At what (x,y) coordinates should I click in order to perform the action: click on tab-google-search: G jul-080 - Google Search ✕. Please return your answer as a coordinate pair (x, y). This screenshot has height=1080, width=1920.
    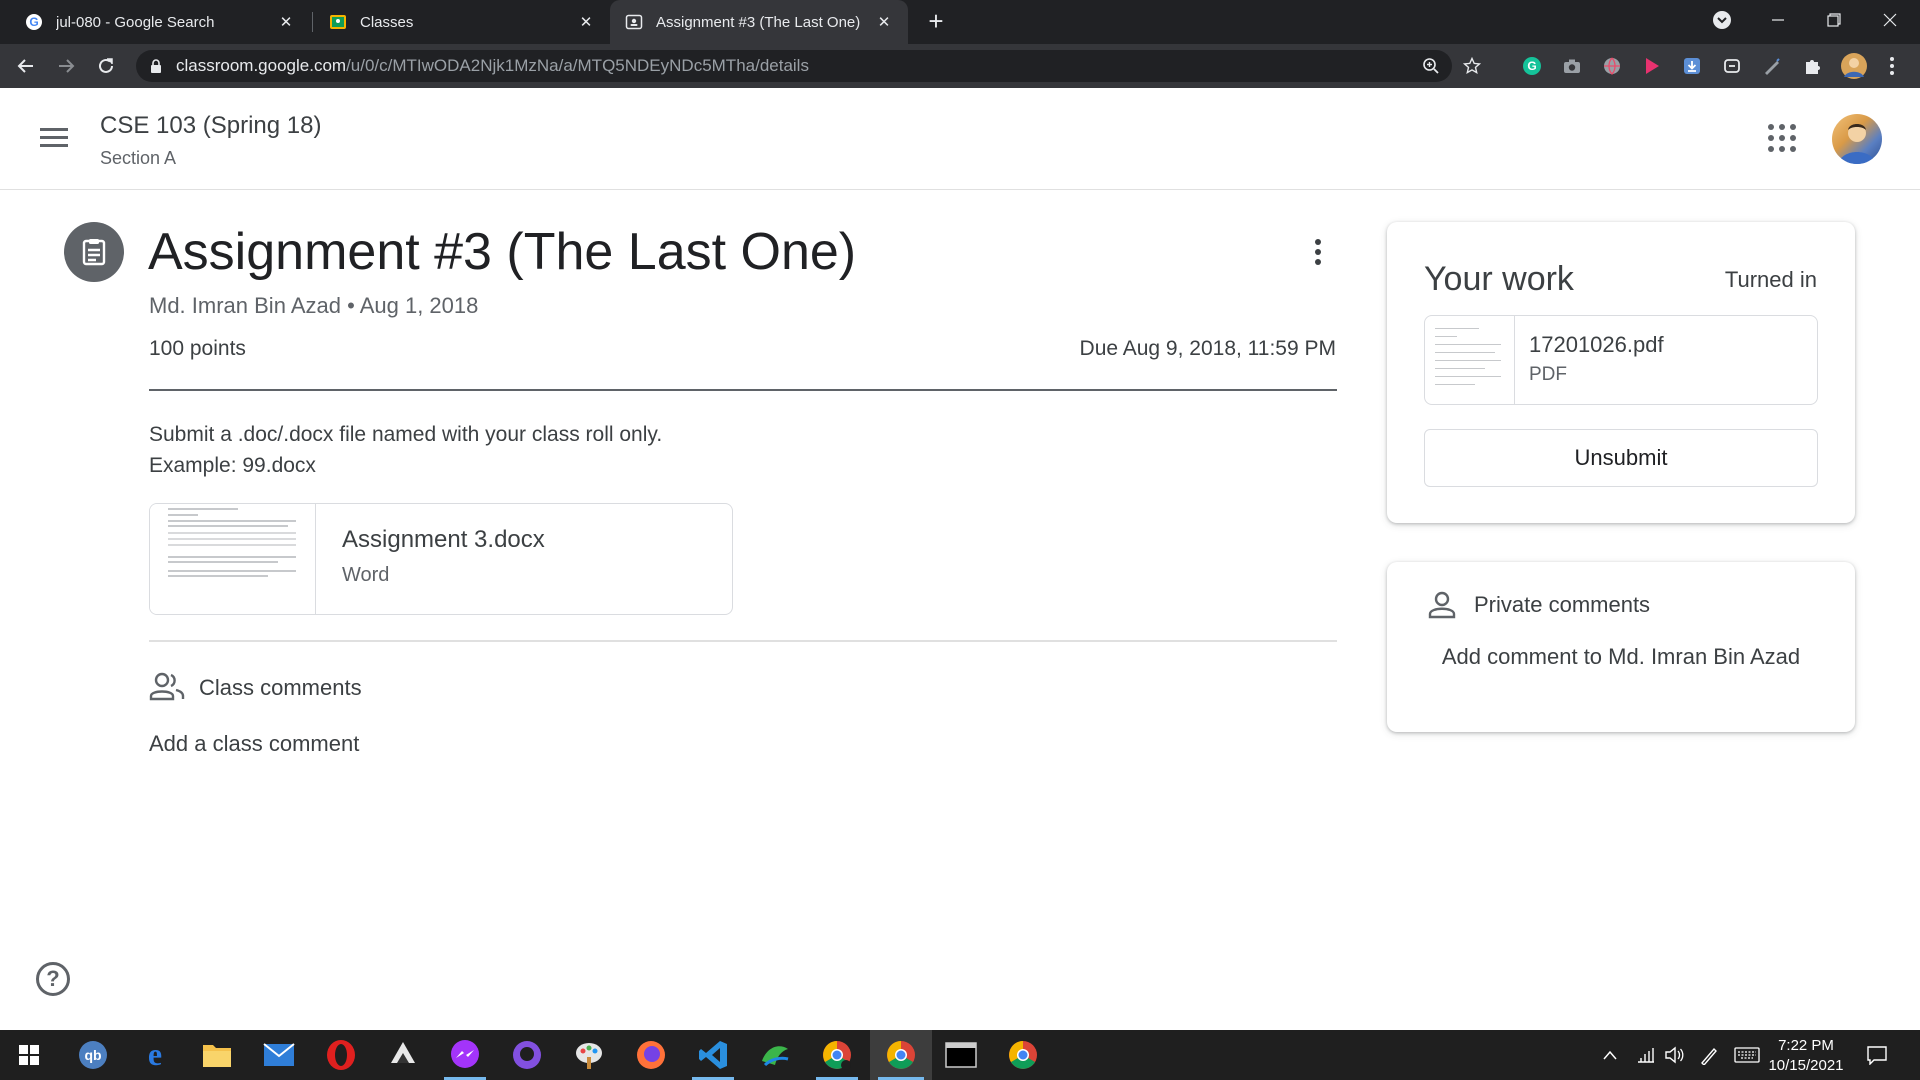
    Looking at the image, I should click on (160, 22).